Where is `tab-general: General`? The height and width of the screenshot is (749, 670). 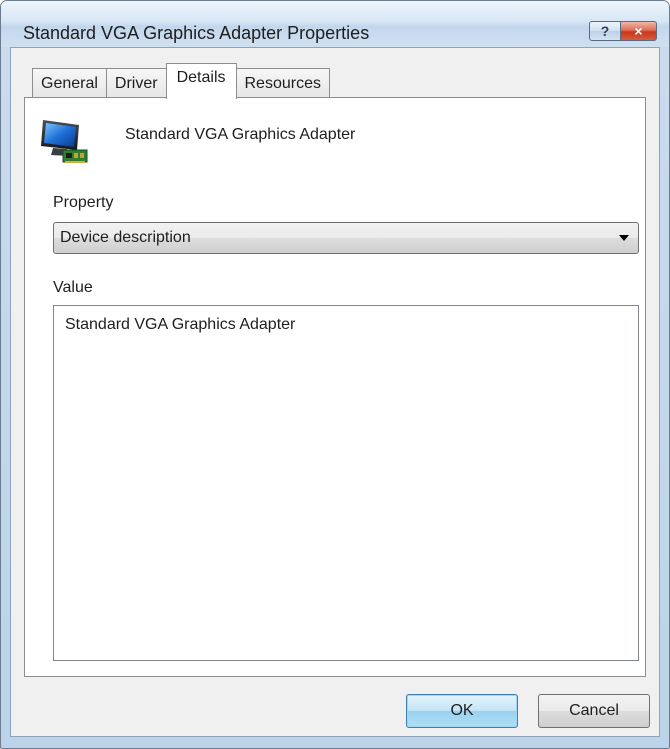
tab-general: General is located at coordinates (69, 83).